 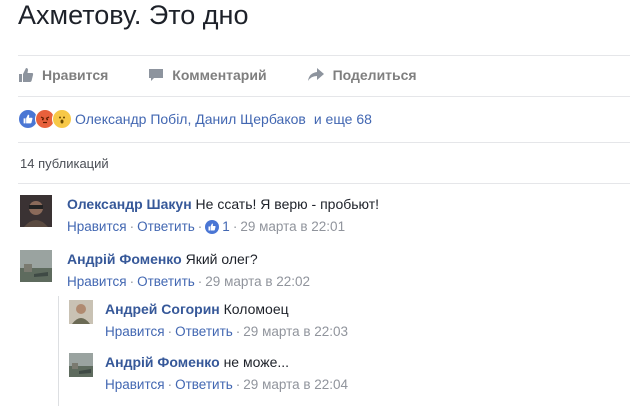 I want to click on comment-author: Олександр Шакун, so click(x=129, y=204).